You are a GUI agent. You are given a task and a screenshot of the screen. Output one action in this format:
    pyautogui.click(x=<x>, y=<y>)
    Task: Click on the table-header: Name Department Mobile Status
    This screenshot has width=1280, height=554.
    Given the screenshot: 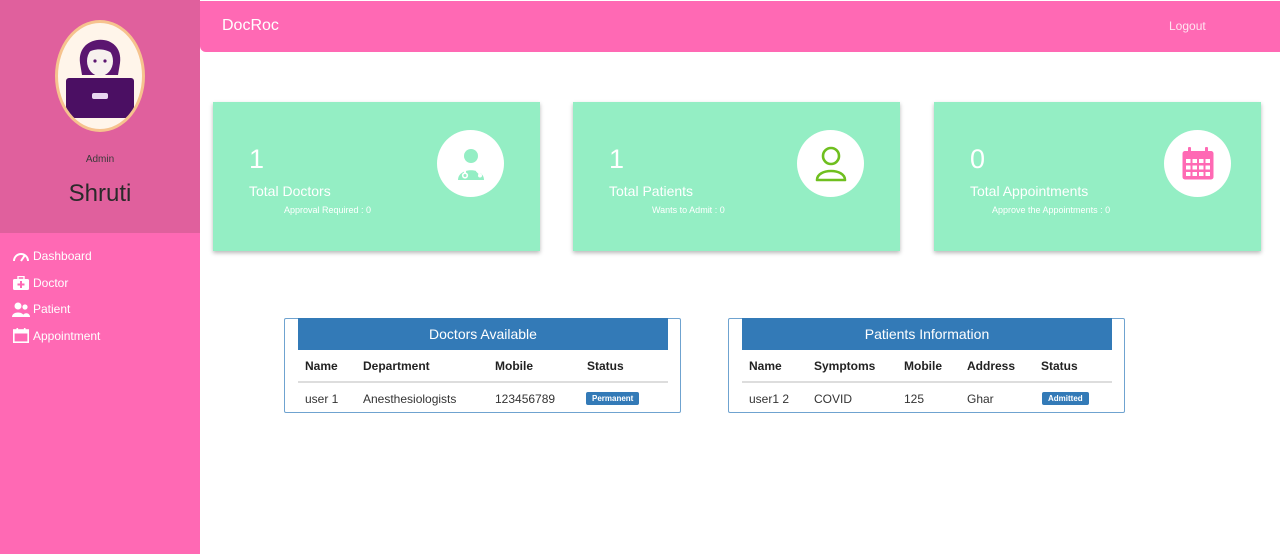 What is the action you would take?
    pyautogui.click(x=483, y=366)
    